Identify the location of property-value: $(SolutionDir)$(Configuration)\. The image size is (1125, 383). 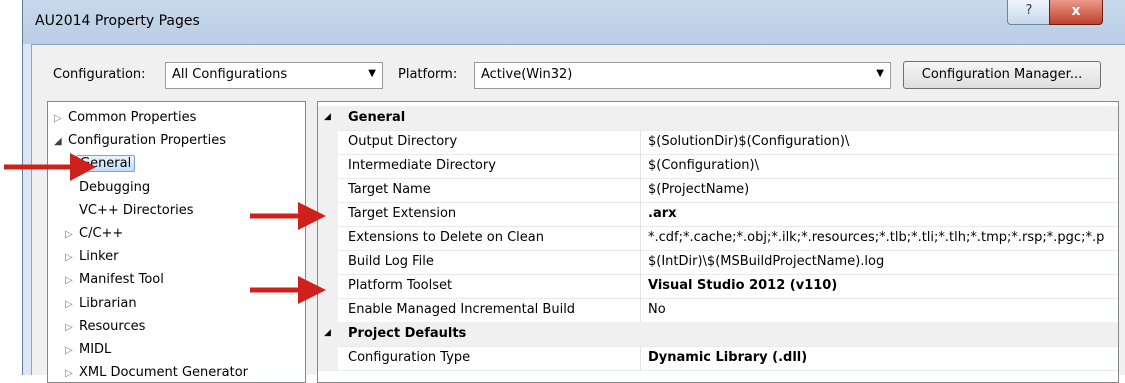
(748, 141).